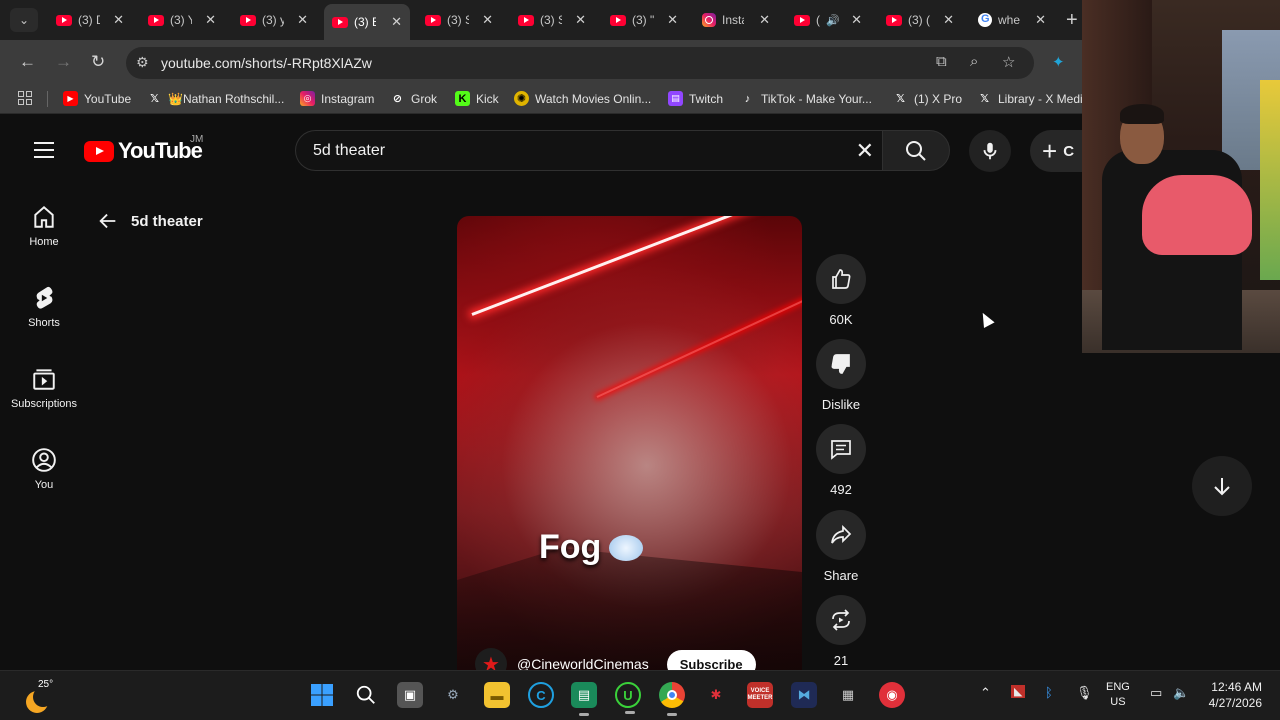 The height and width of the screenshot is (720, 1280). What do you see at coordinates (526, 20) in the screenshot?
I see `youtube-icon` at bounding box center [526, 20].